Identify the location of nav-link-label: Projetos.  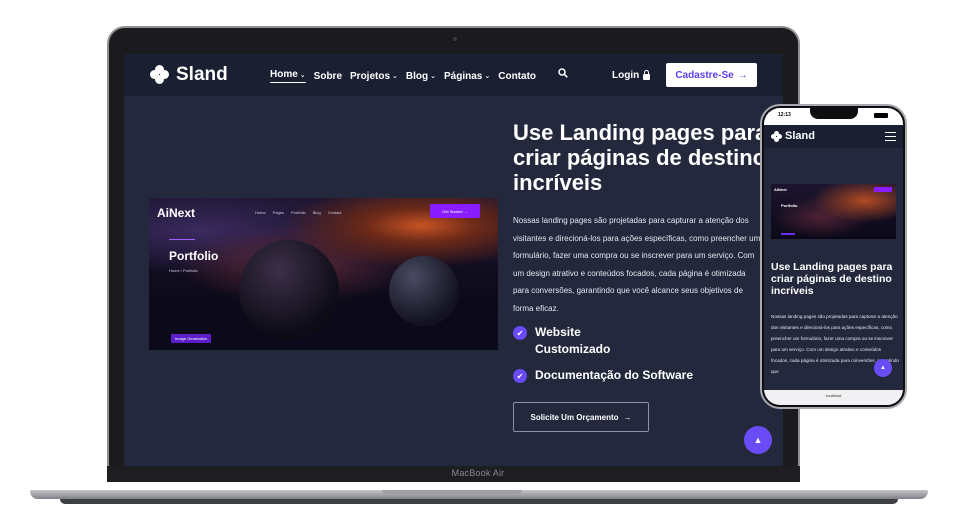
(370, 76).